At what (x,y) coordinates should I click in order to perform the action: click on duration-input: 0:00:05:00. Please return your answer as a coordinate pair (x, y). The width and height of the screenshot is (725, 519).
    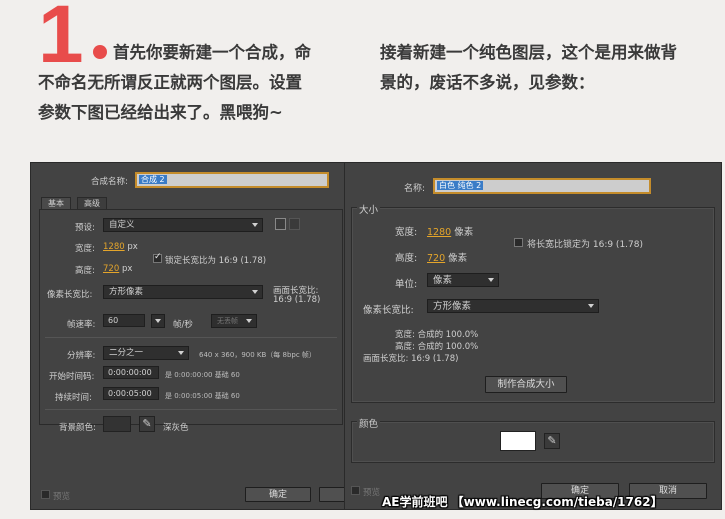
    Looking at the image, I should click on (131, 393).